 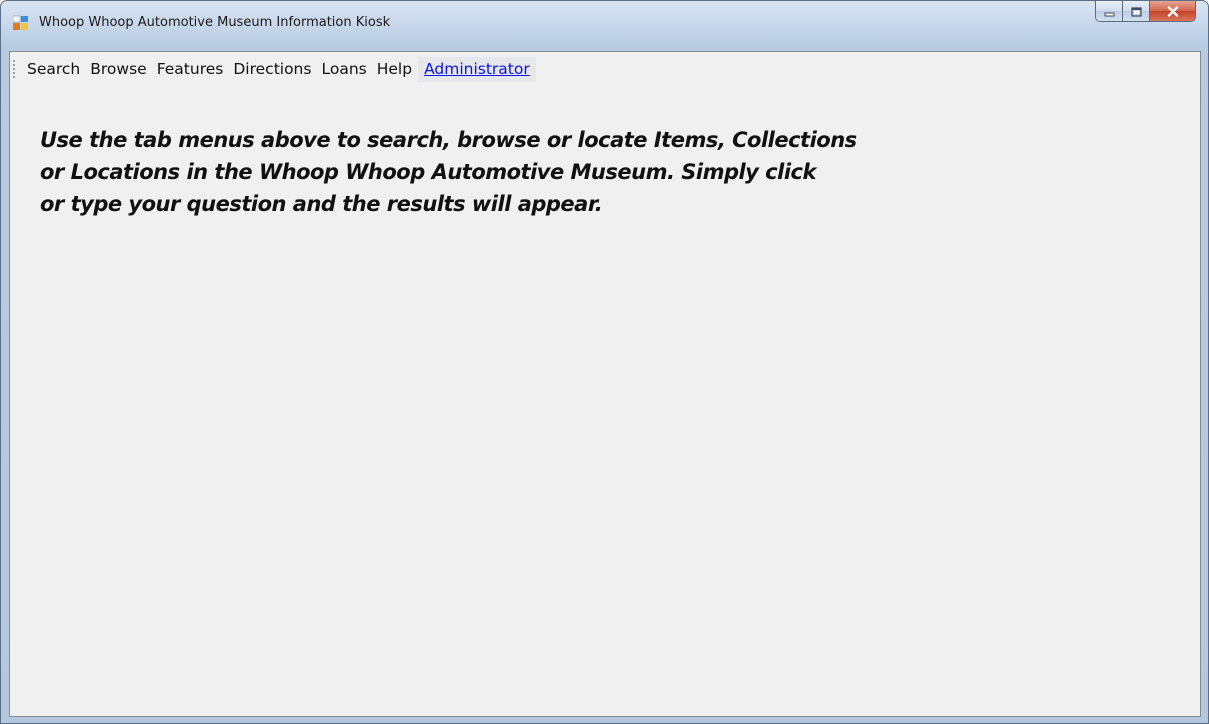 I want to click on window-controls, so click(x=1145, y=11).